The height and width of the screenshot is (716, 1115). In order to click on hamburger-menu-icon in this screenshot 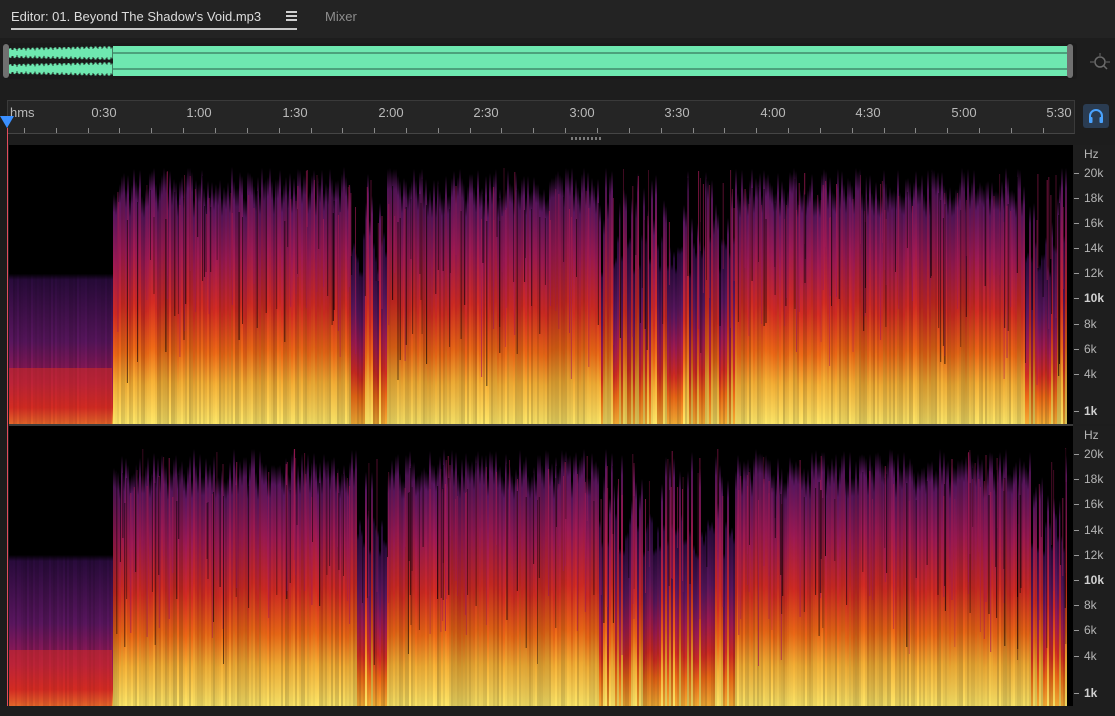, I will do `click(291, 16)`.